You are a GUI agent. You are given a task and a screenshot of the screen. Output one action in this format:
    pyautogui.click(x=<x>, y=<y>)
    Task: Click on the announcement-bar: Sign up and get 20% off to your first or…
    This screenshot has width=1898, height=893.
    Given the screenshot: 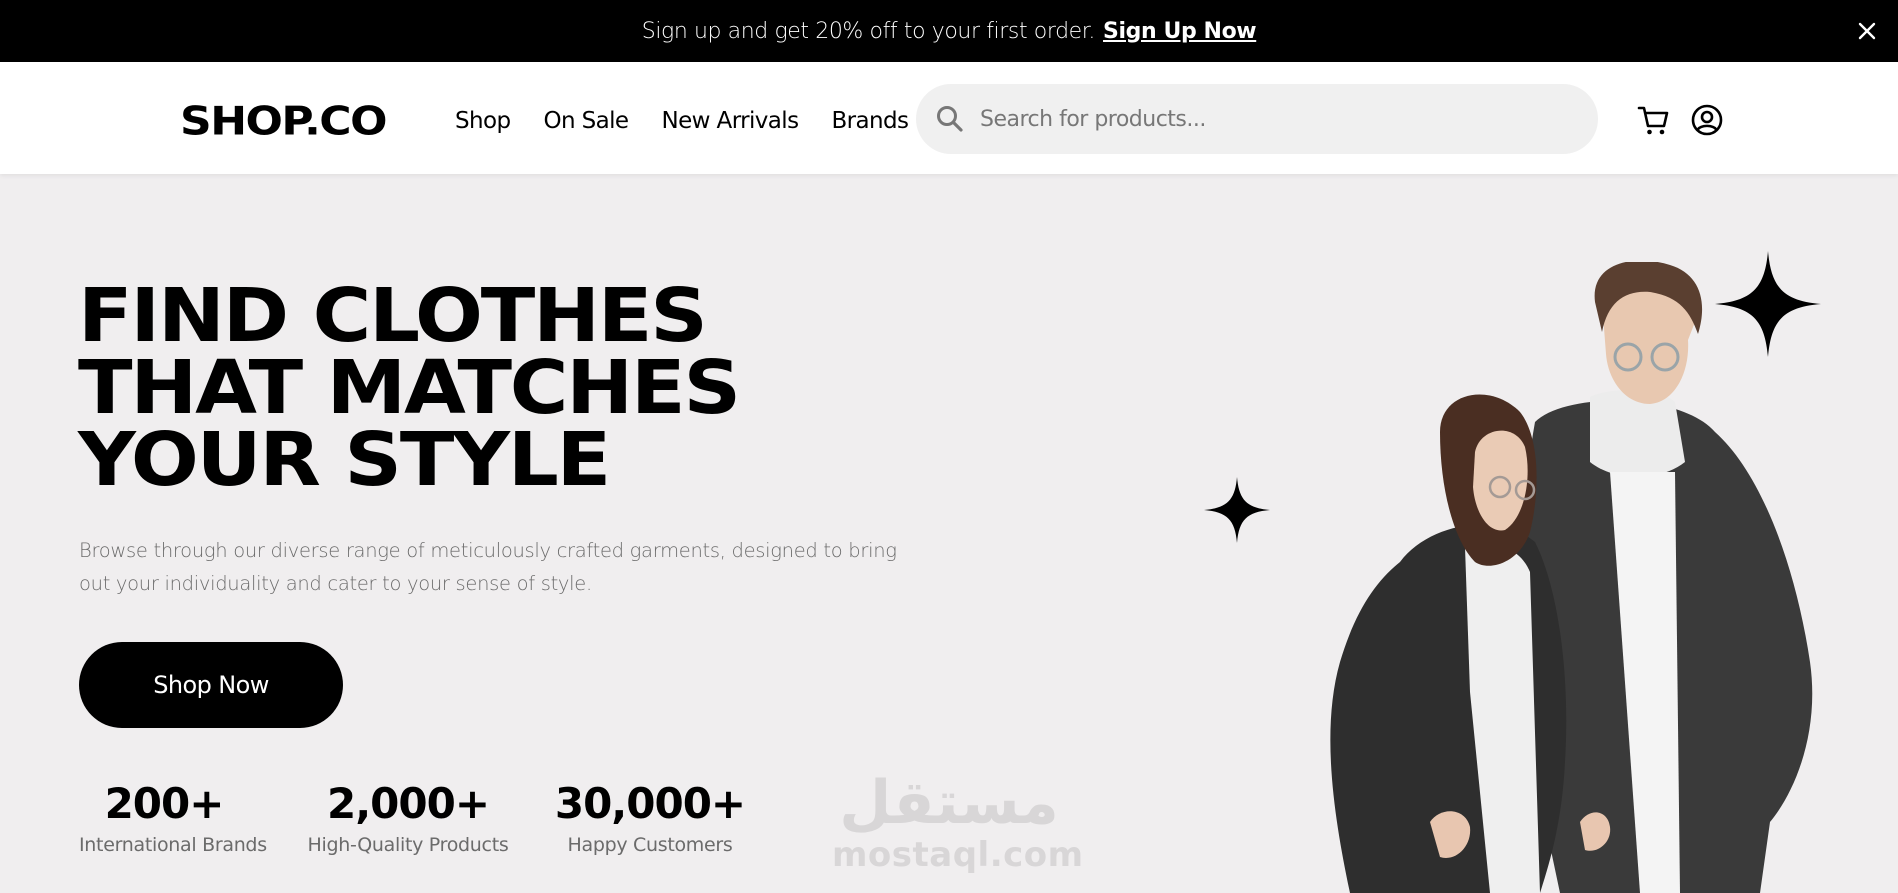 What is the action you would take?
    pyautogui.click(x=949, y=31)
    